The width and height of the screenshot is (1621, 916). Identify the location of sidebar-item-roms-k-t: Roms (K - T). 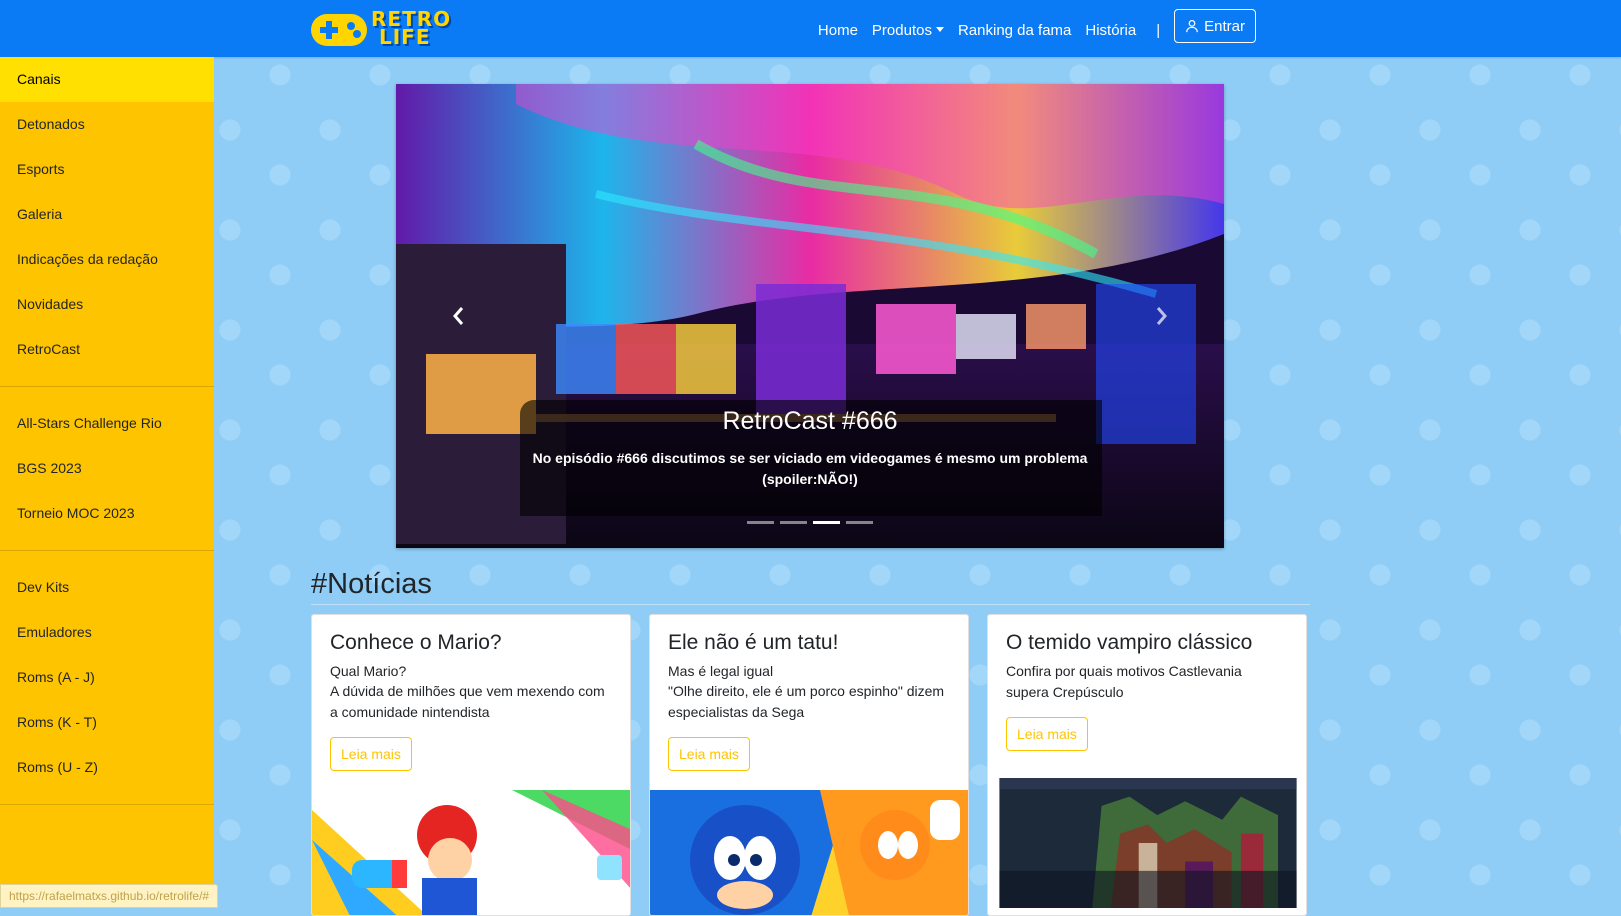
(107, 722).